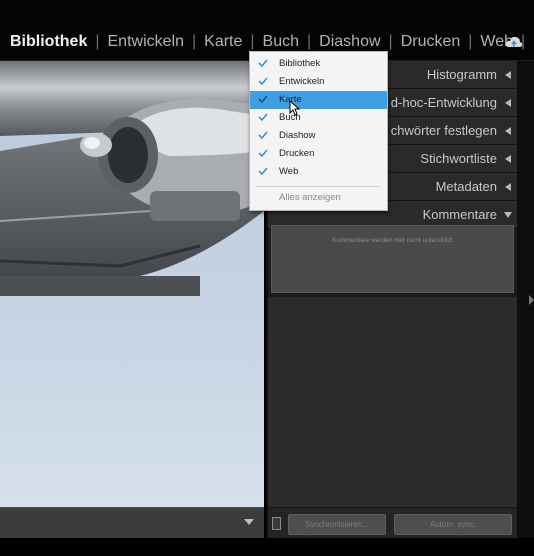 The image size is (534, 556). I want to click on module-drucken: Drucken, so click(431, 42).